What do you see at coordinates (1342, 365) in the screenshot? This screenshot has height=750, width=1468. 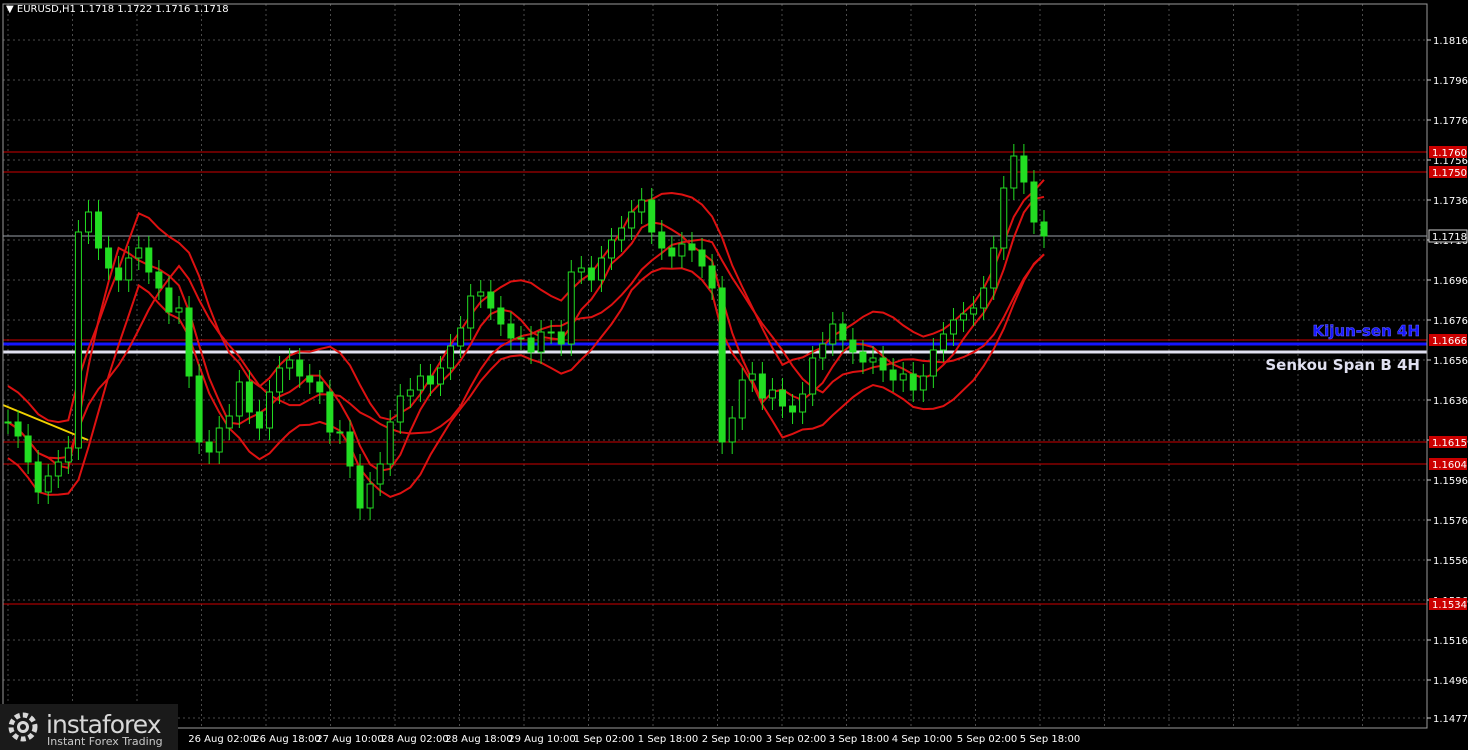 I see `senkou-span-b-label: Senkou Span B 4H` at bounding box center [1342, 365].